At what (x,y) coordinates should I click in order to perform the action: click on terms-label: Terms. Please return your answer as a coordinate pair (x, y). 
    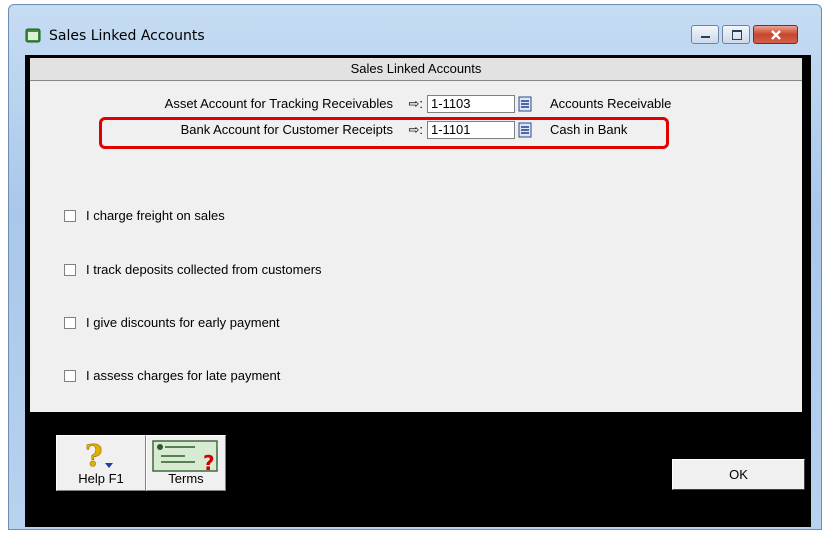
    Looking at the image, I should click on (186, 478).